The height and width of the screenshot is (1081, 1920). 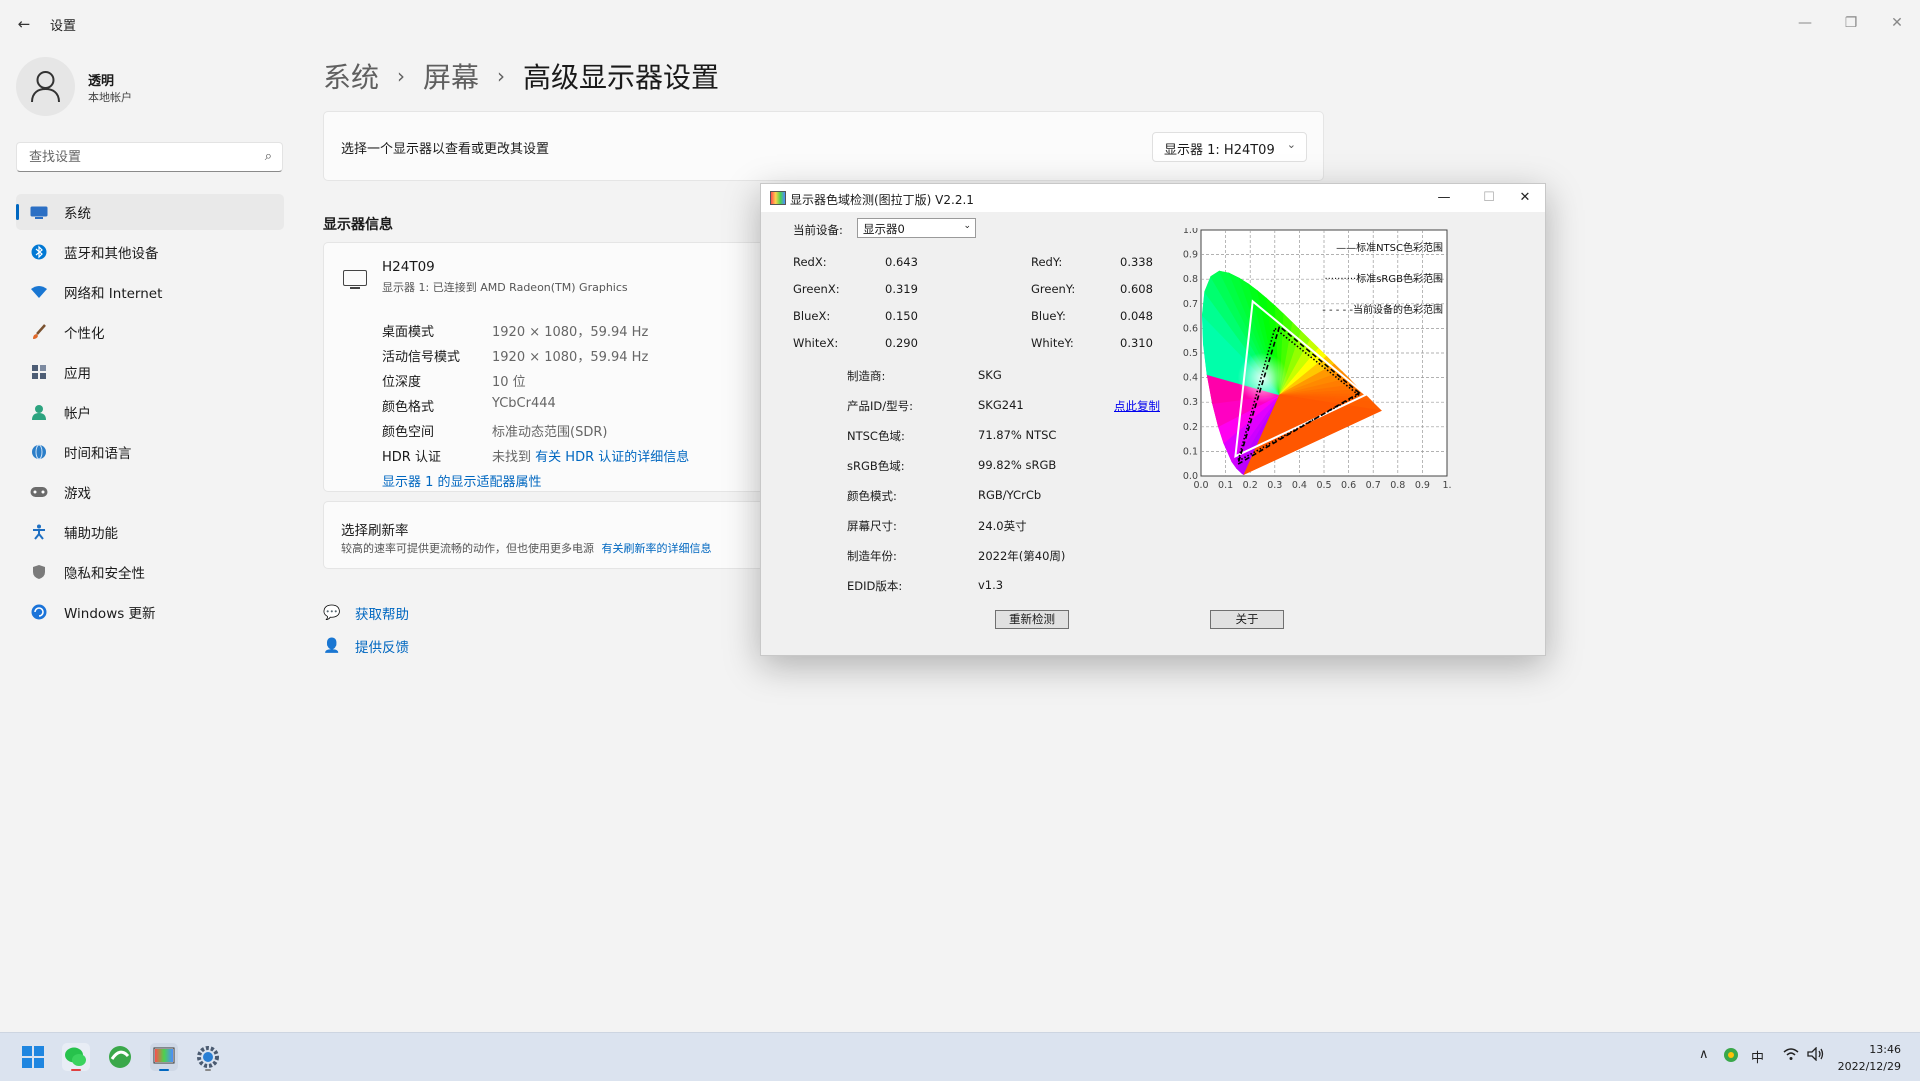 I want to click on globe-icon, so click(x=39, y=452).